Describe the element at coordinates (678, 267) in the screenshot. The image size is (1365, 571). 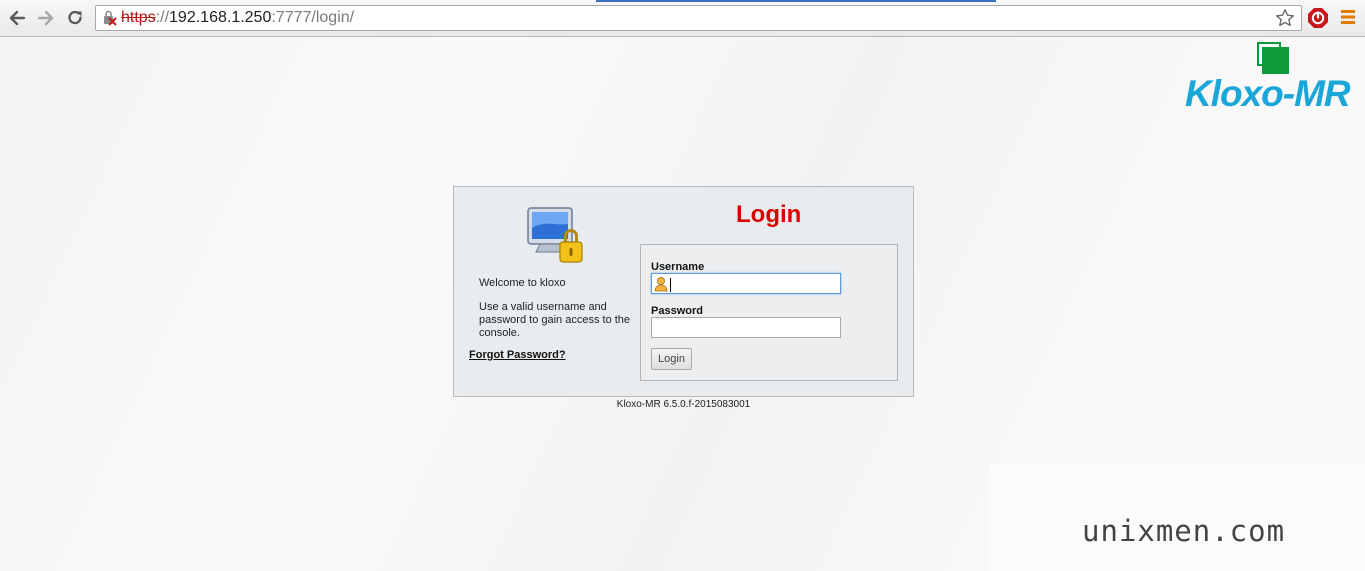
I see `username-label: Username` at that location.